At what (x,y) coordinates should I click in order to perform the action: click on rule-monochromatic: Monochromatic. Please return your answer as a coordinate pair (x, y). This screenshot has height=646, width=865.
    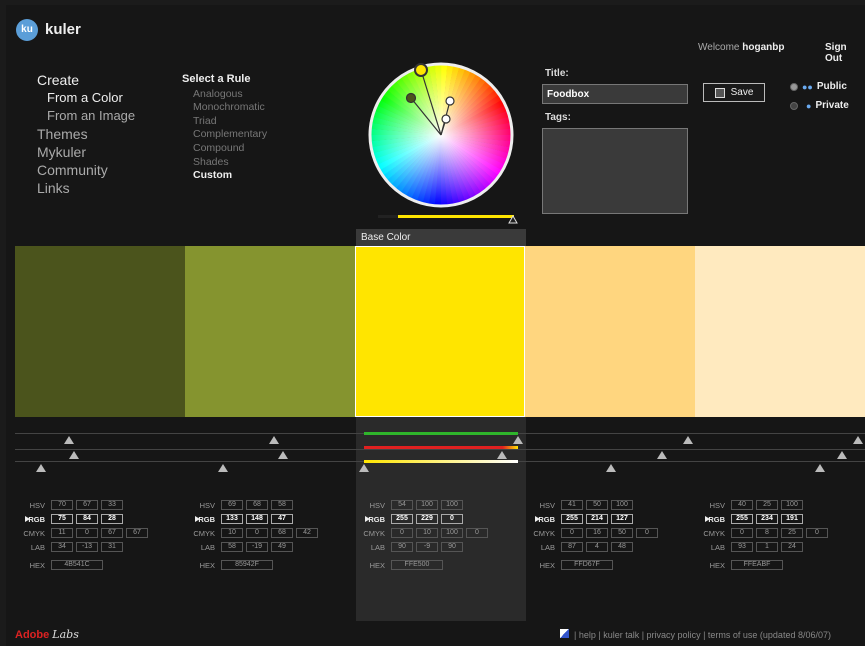
    Looking at the image, I should click on (224, 108).